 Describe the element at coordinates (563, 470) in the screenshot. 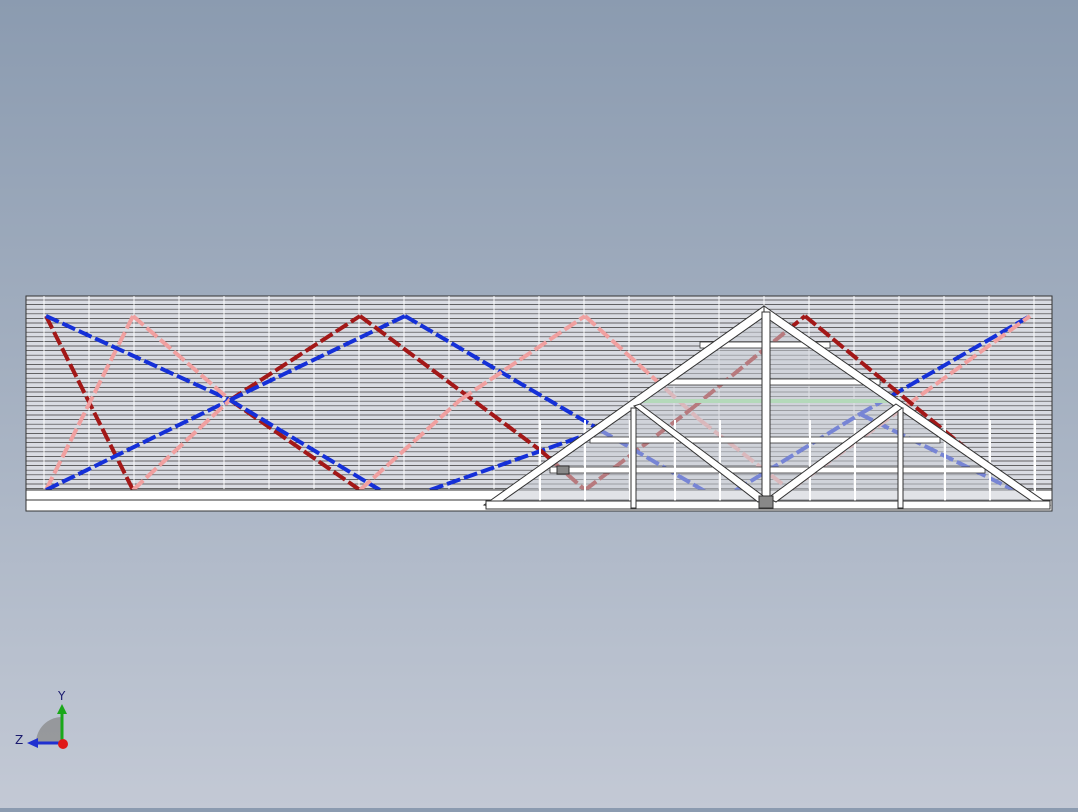

I see `side-gusset` at that location.